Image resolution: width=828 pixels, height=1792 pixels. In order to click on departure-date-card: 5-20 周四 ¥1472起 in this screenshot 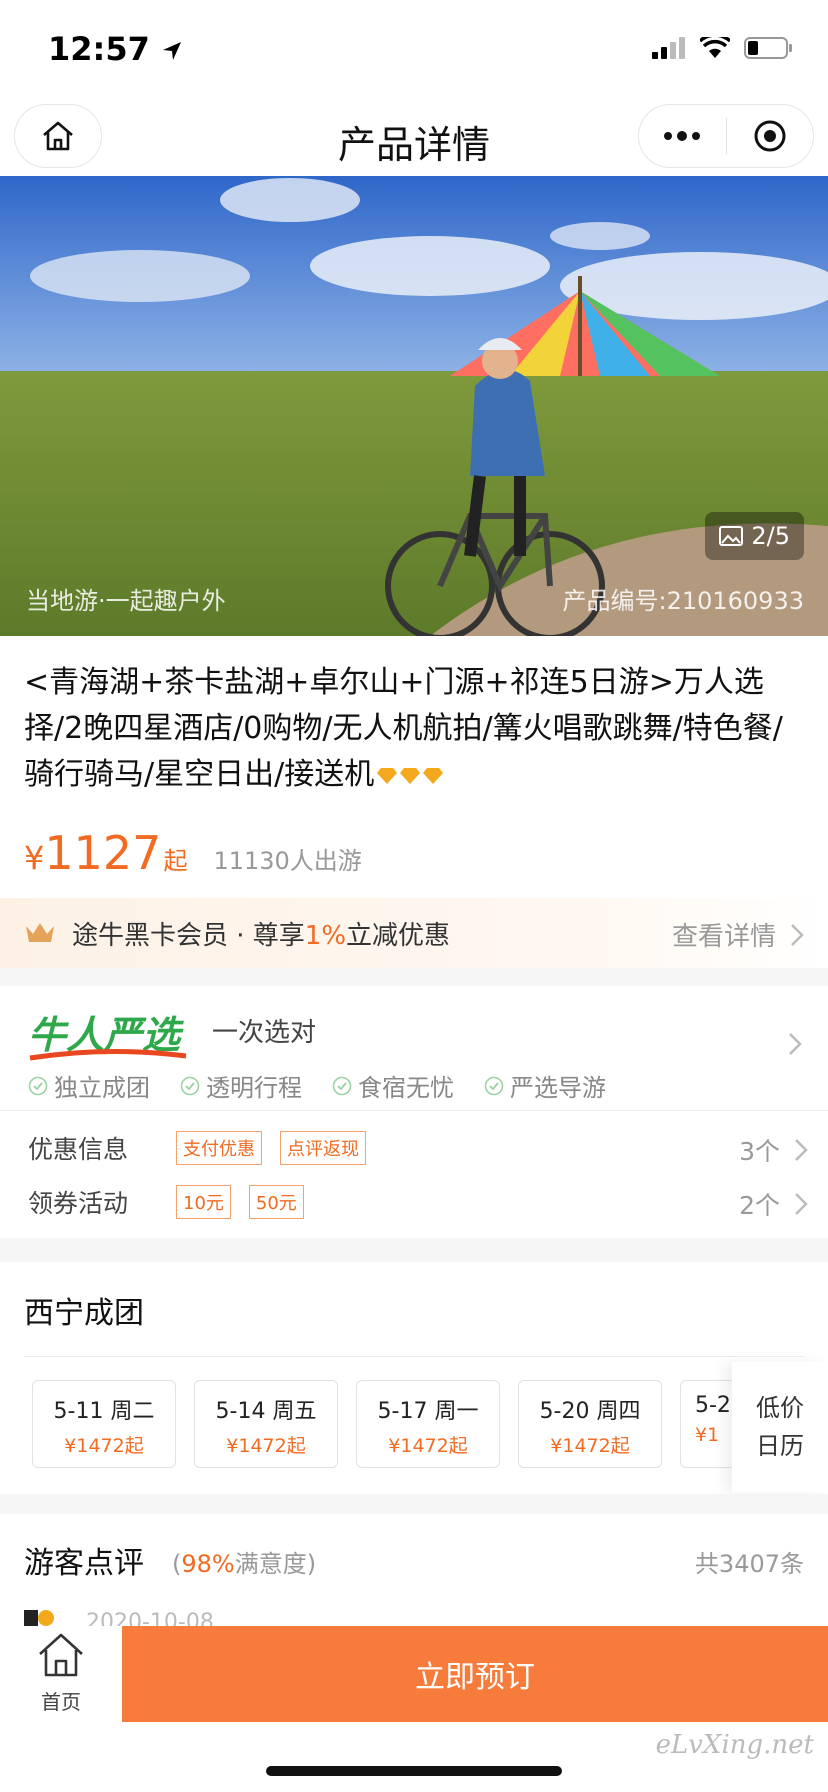, I will do `click(590, 1424)`.